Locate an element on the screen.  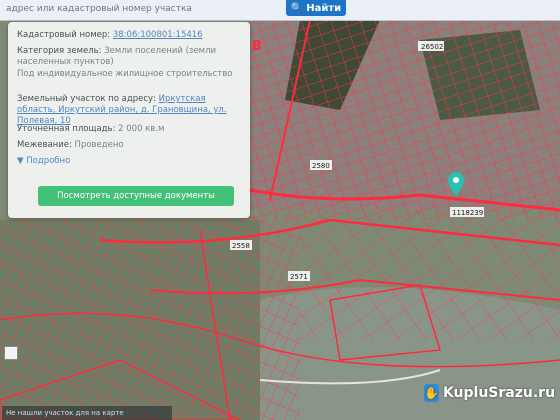
search-input is located at coordinates (137, 9).